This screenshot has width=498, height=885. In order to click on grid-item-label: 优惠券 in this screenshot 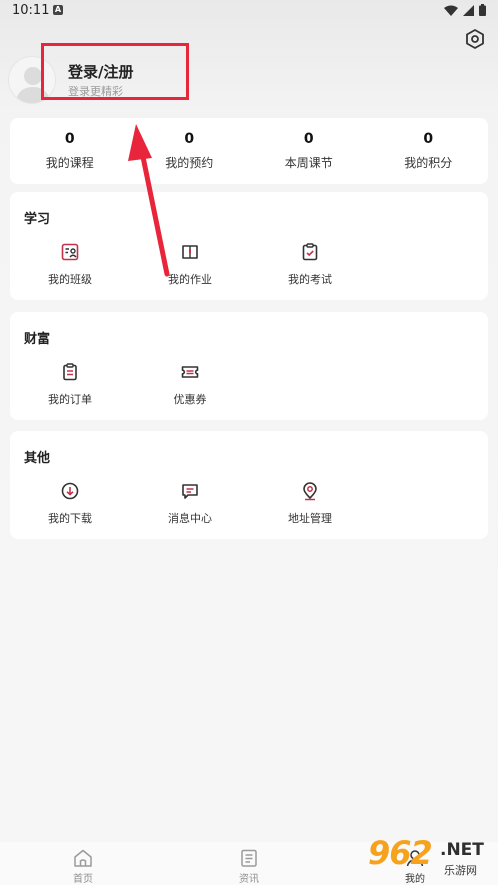, I will do `click(190, 399)`.